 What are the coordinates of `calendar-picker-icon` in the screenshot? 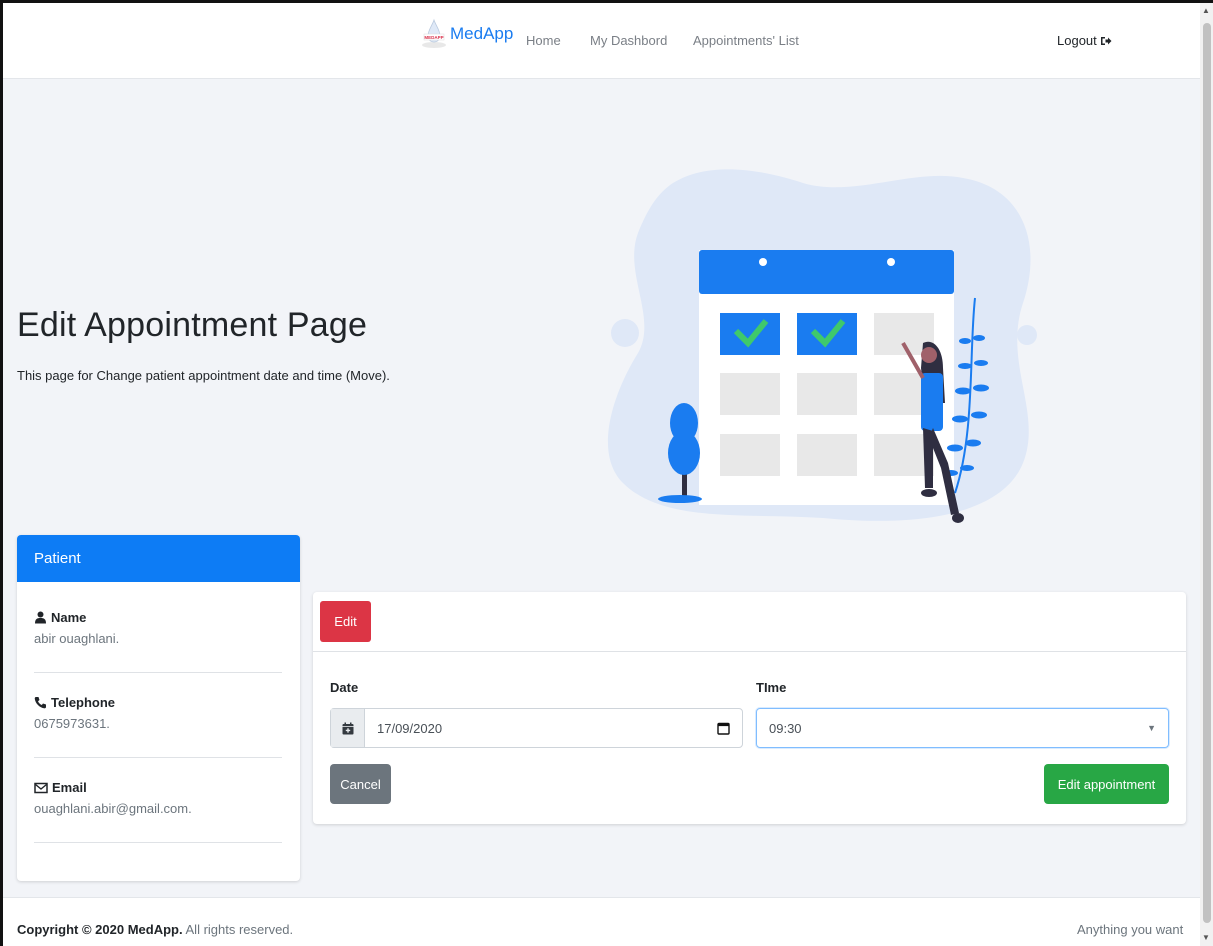 It's located at (723, 728).